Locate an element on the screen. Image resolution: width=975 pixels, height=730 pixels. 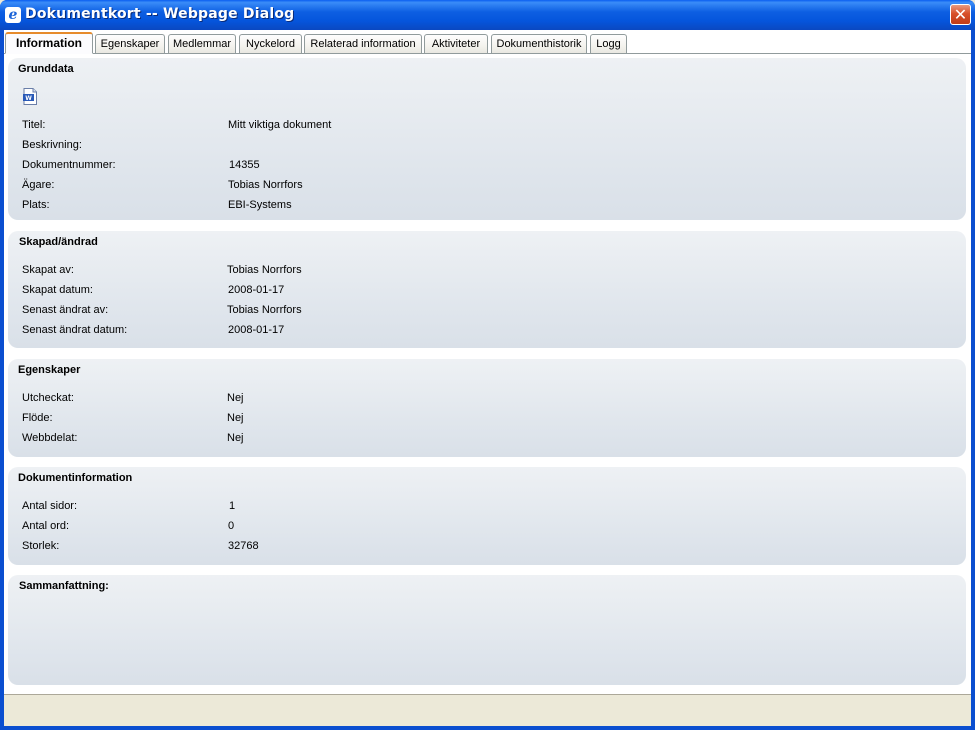
field-label: Ägare: is located at coordinates (38, 185).